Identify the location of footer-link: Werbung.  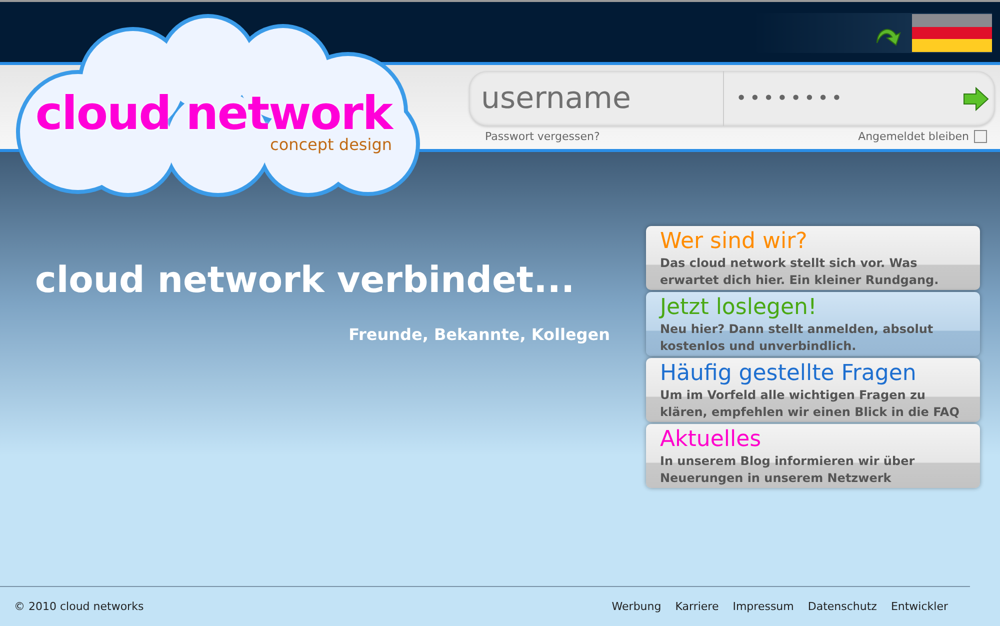
(637, 606).